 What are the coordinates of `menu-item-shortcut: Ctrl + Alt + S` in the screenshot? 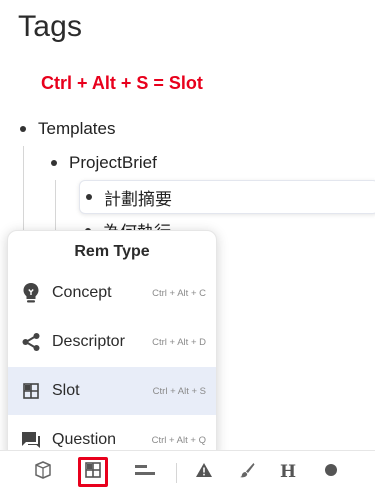 It's located at (179, 391).